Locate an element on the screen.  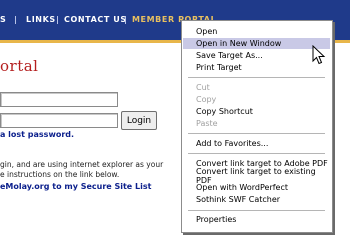
menu-item-open-with-wordperfect: Open with WordPerfect is located at coordinates (256, 187).